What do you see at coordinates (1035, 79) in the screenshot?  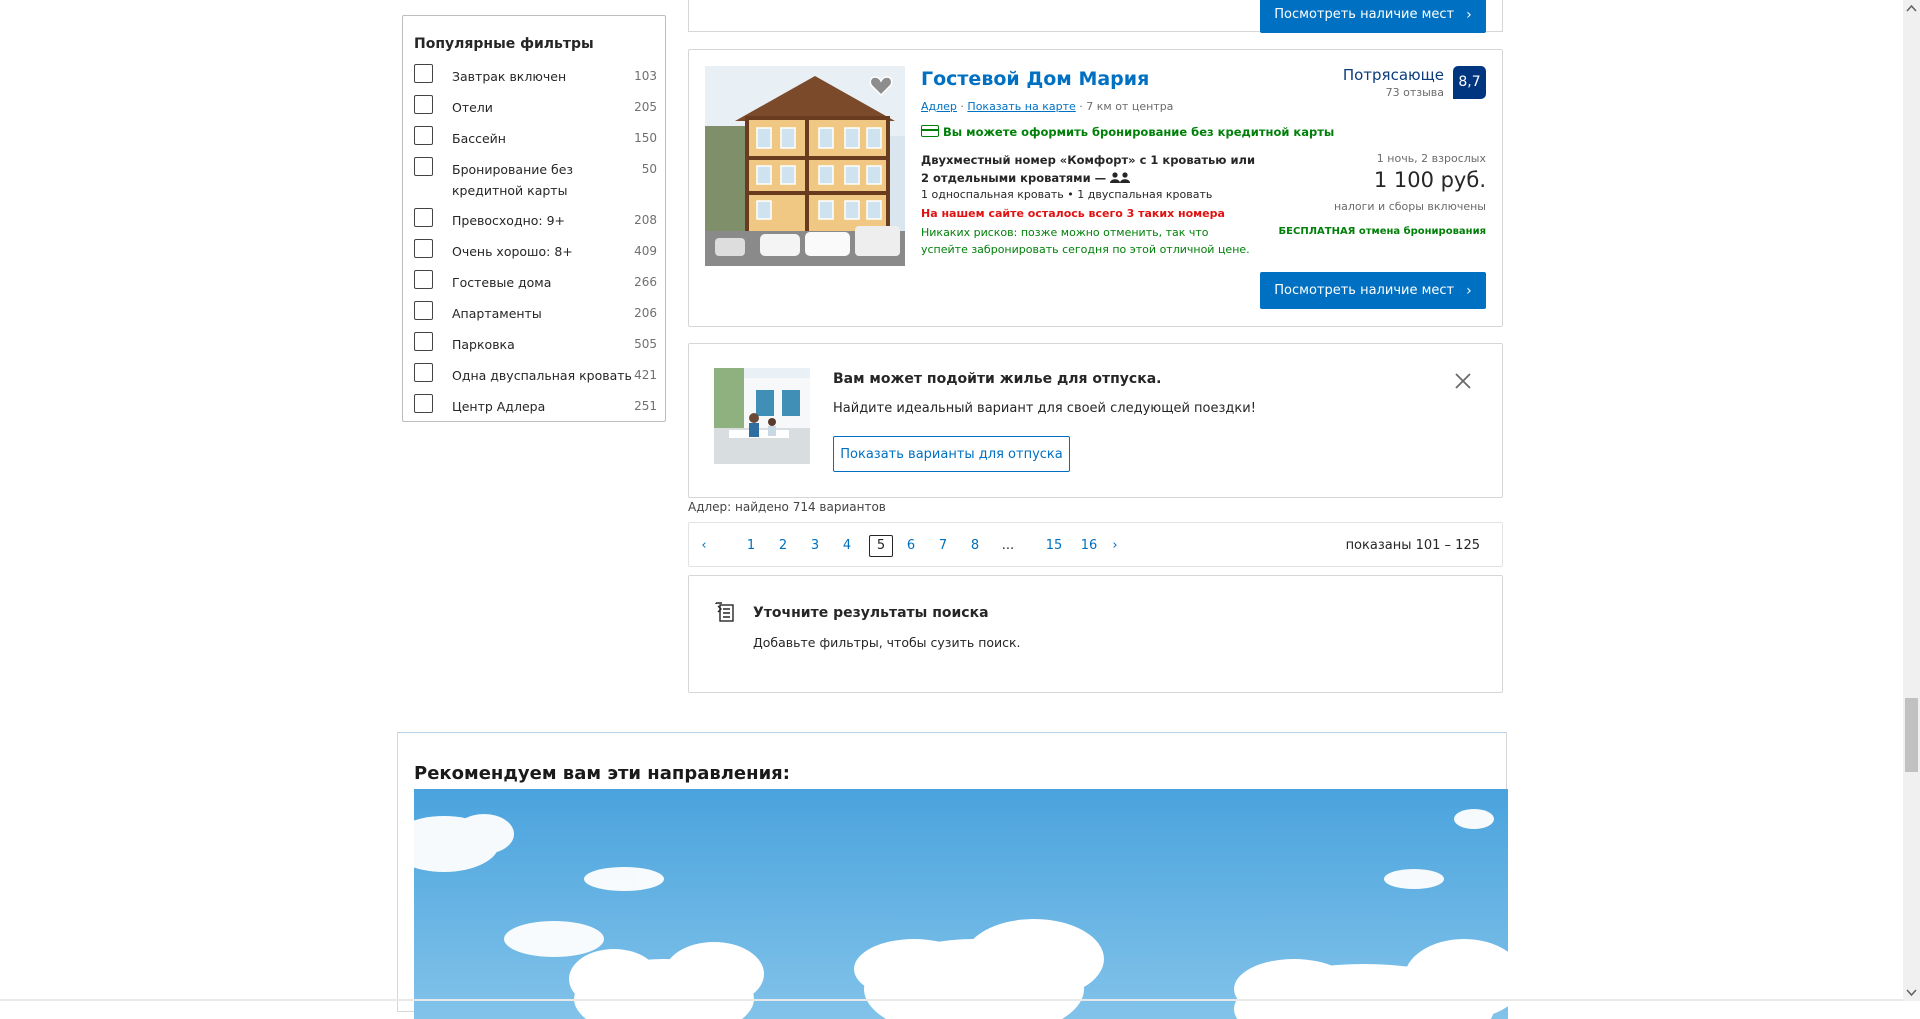 I see `property-title-link: Гостевой Дом Мария` at bounding box center [1035, 79].